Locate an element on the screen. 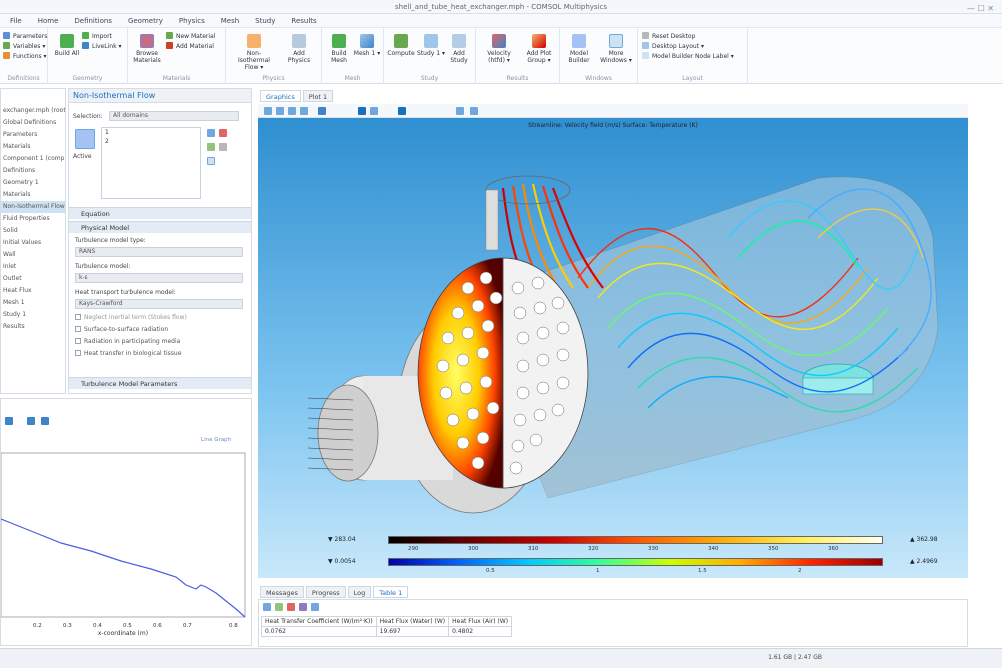 This screenshot has height=668, width=1002. tab-progress: Progress is located at coordinates (325, 592).